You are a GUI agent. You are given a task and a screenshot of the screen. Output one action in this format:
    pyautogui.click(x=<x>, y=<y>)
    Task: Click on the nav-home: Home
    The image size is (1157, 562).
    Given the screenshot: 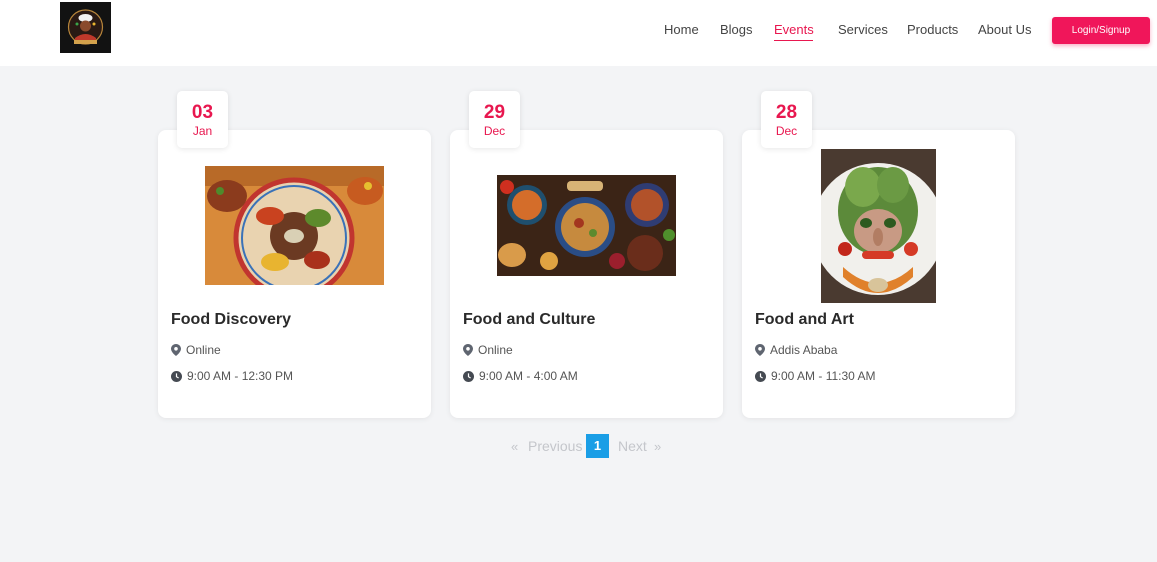 What is the action you would take?
    pyautogui.click(x=681, y=29)
    